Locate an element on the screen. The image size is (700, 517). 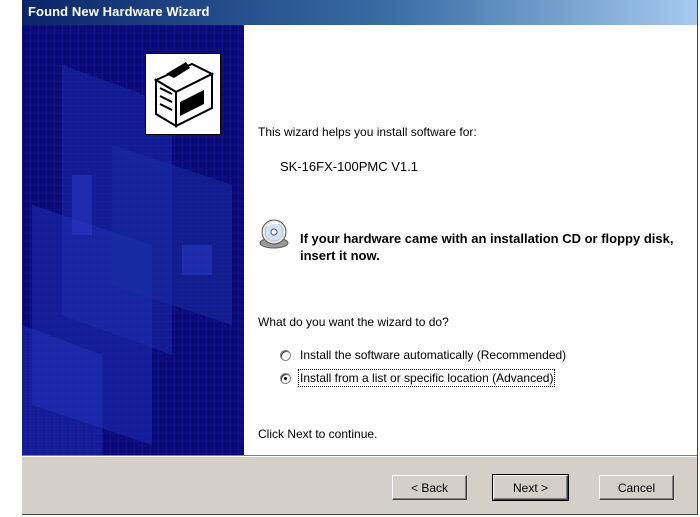
device-name: SK-16FX-100PMC V1.1 is located at coordinates (349, 166).